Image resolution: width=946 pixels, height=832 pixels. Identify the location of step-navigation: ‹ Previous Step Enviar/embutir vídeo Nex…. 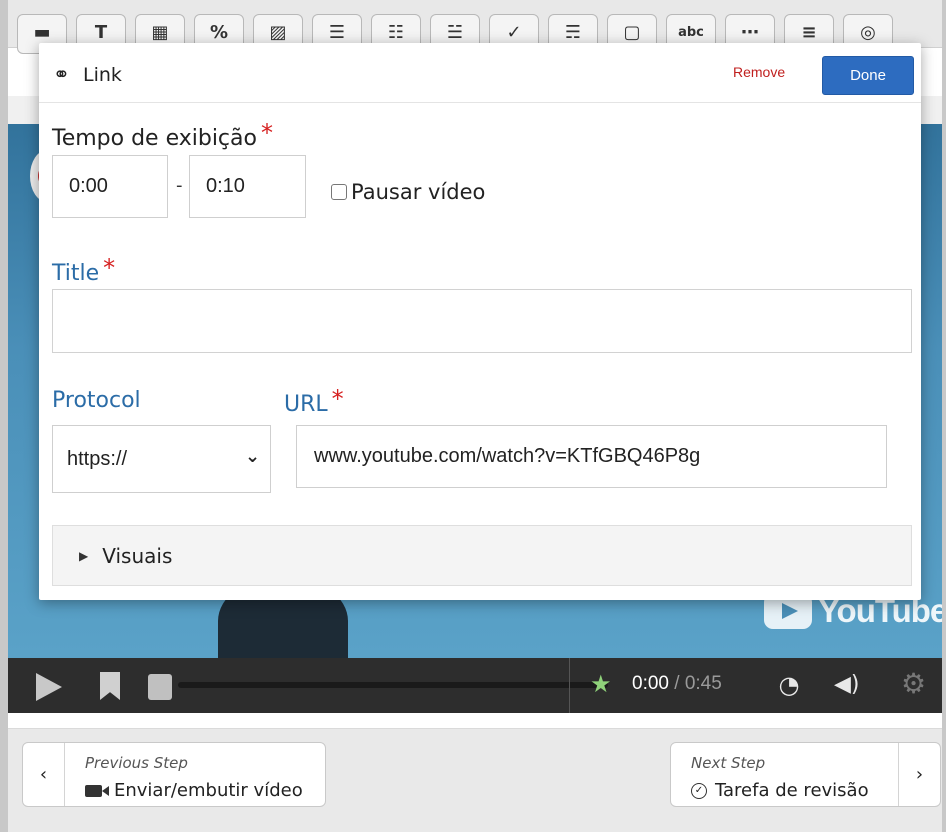
(475, 780).